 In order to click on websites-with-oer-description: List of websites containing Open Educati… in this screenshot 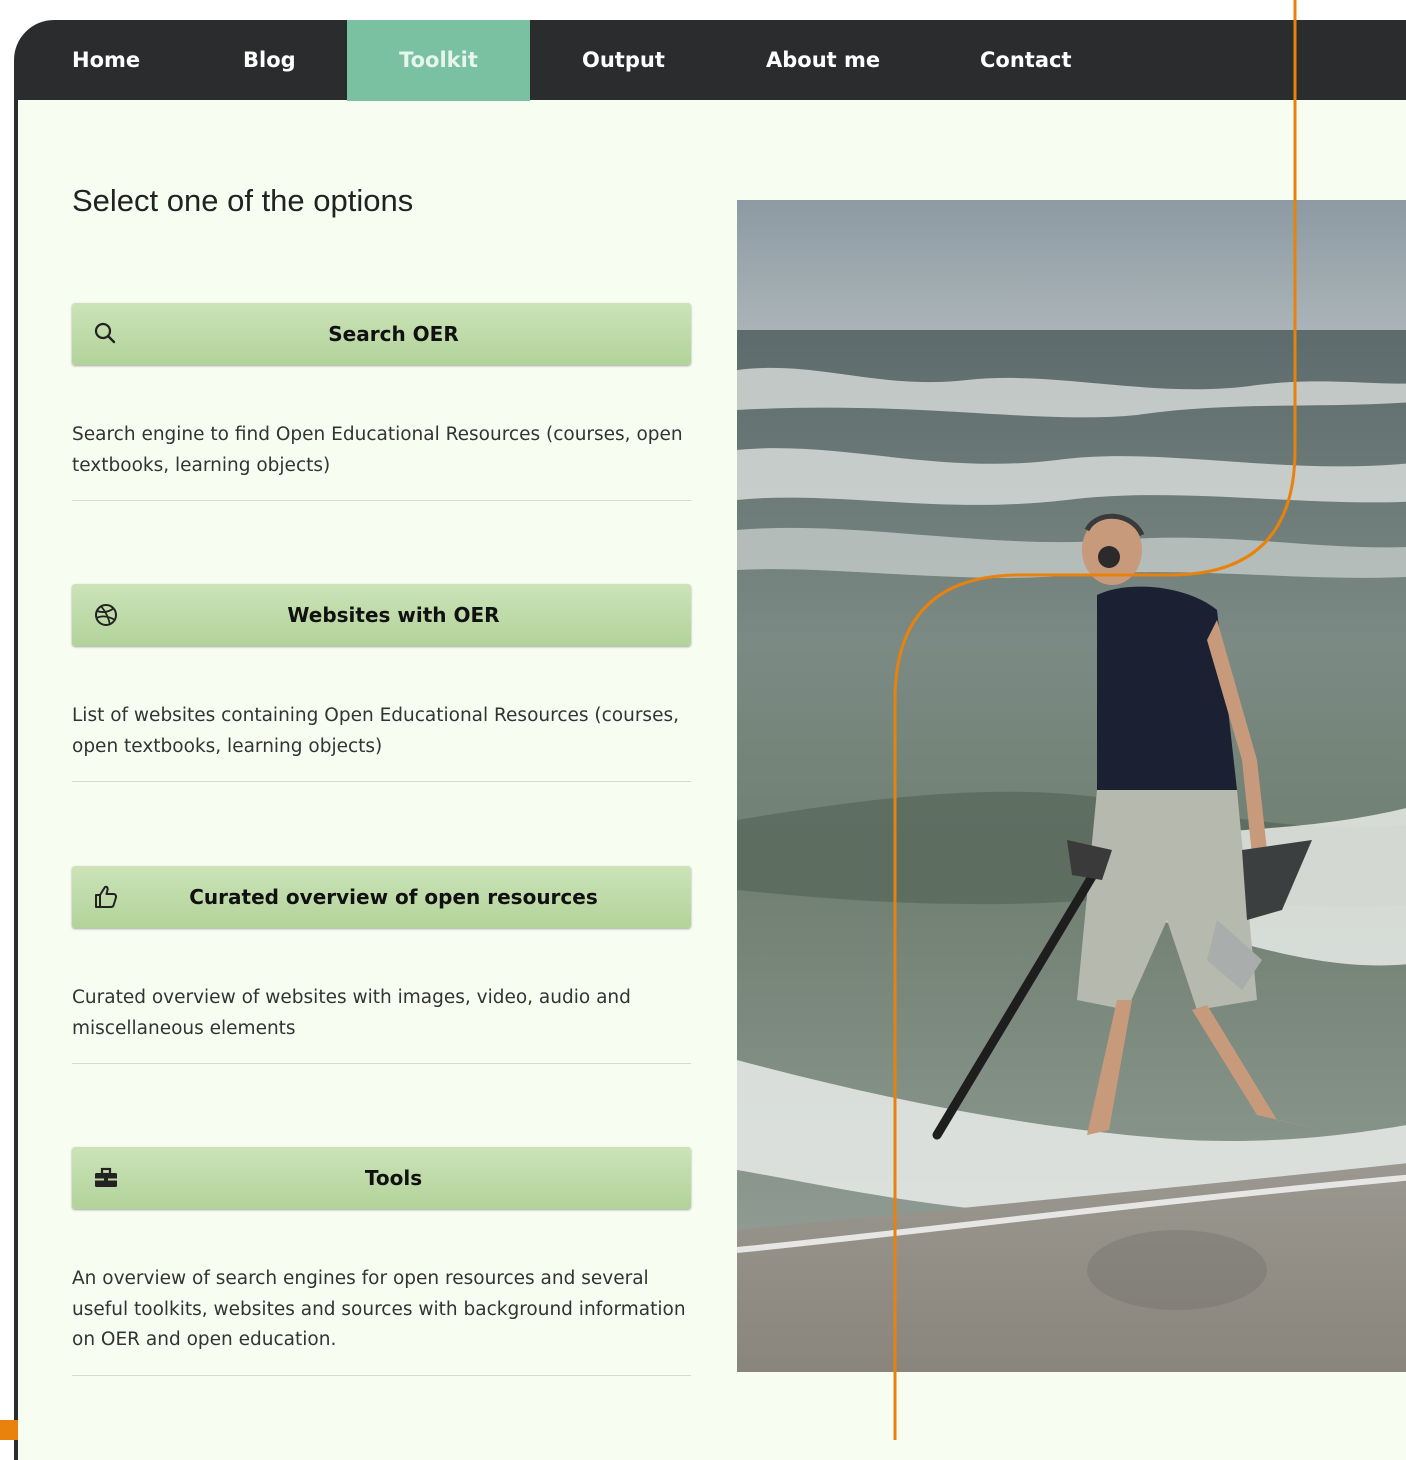, I will do `click(375, 731)`.